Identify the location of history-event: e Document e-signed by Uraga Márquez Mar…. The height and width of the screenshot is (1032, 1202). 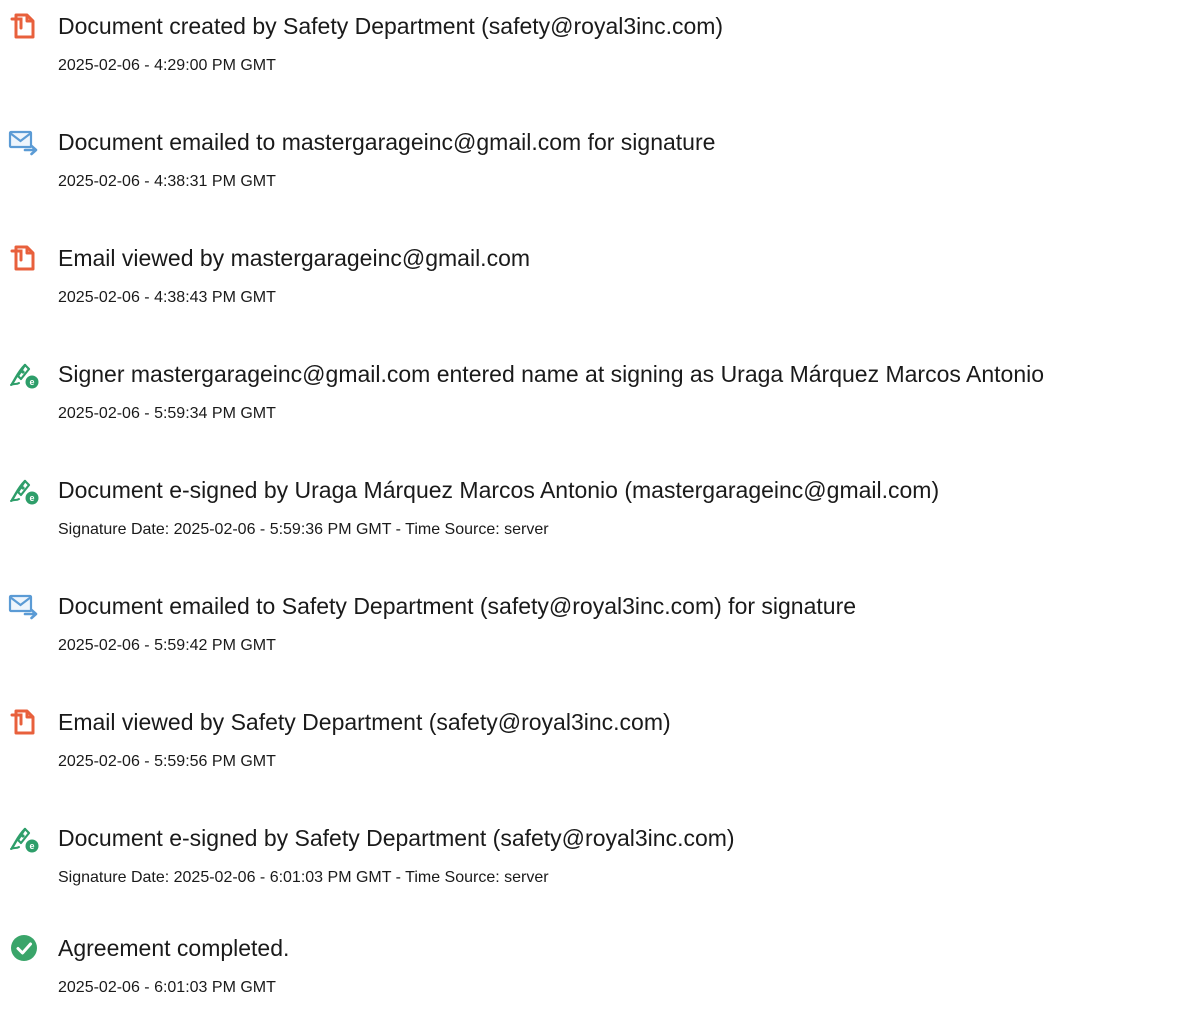
(601, 524).